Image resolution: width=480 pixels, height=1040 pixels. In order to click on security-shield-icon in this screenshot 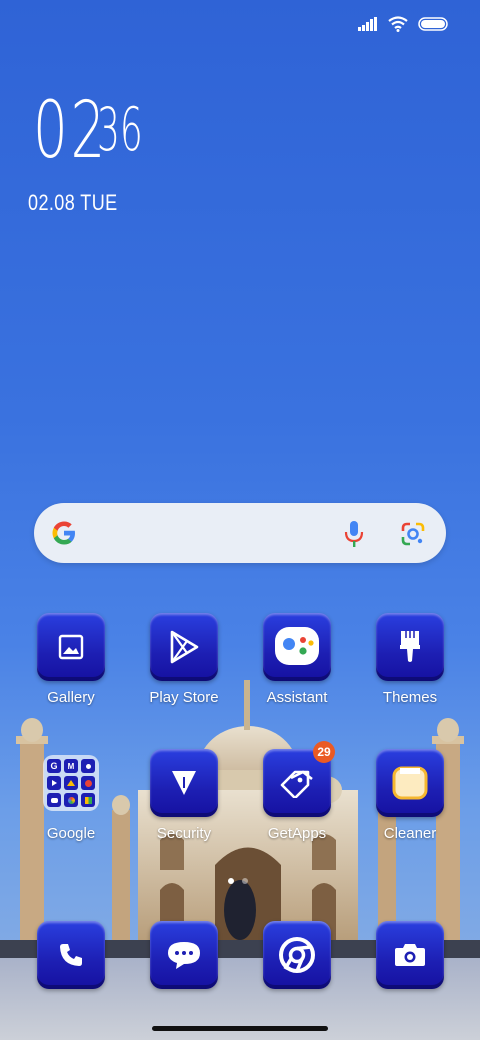, I will do `click(184, 783)`.